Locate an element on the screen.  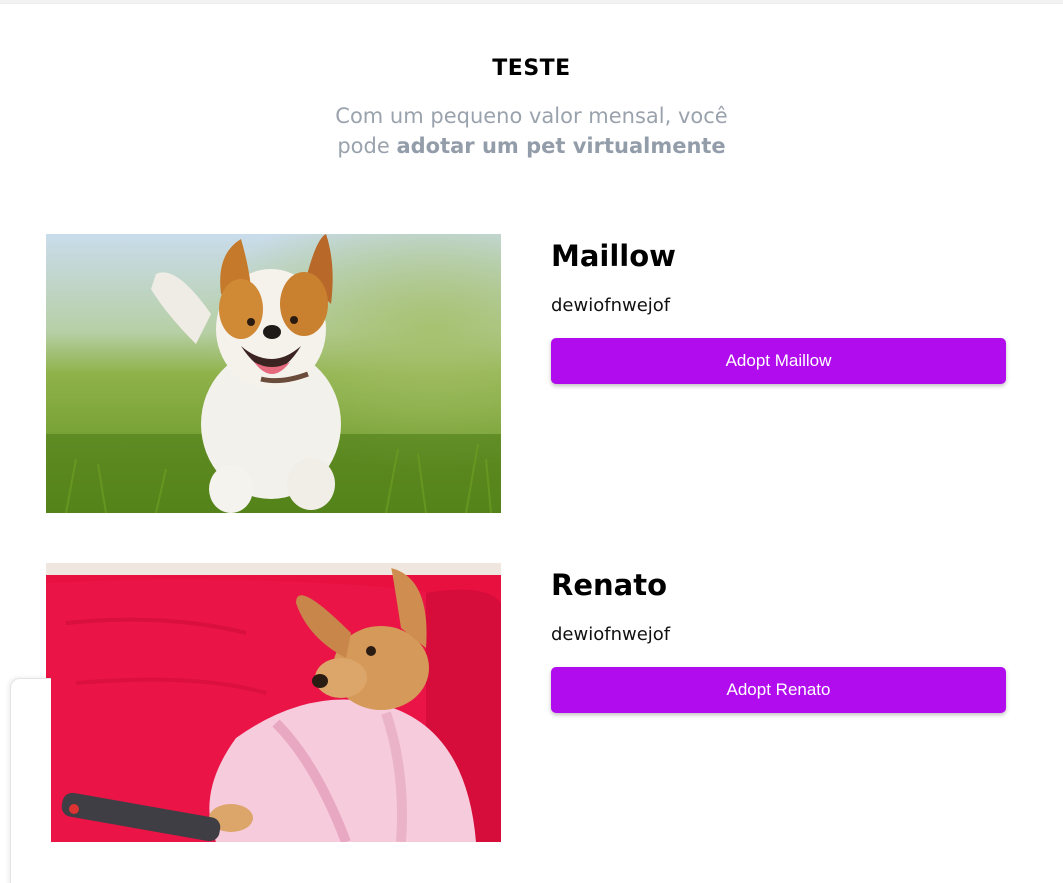
page-title: TESTE is located at coordinates (531, 68).